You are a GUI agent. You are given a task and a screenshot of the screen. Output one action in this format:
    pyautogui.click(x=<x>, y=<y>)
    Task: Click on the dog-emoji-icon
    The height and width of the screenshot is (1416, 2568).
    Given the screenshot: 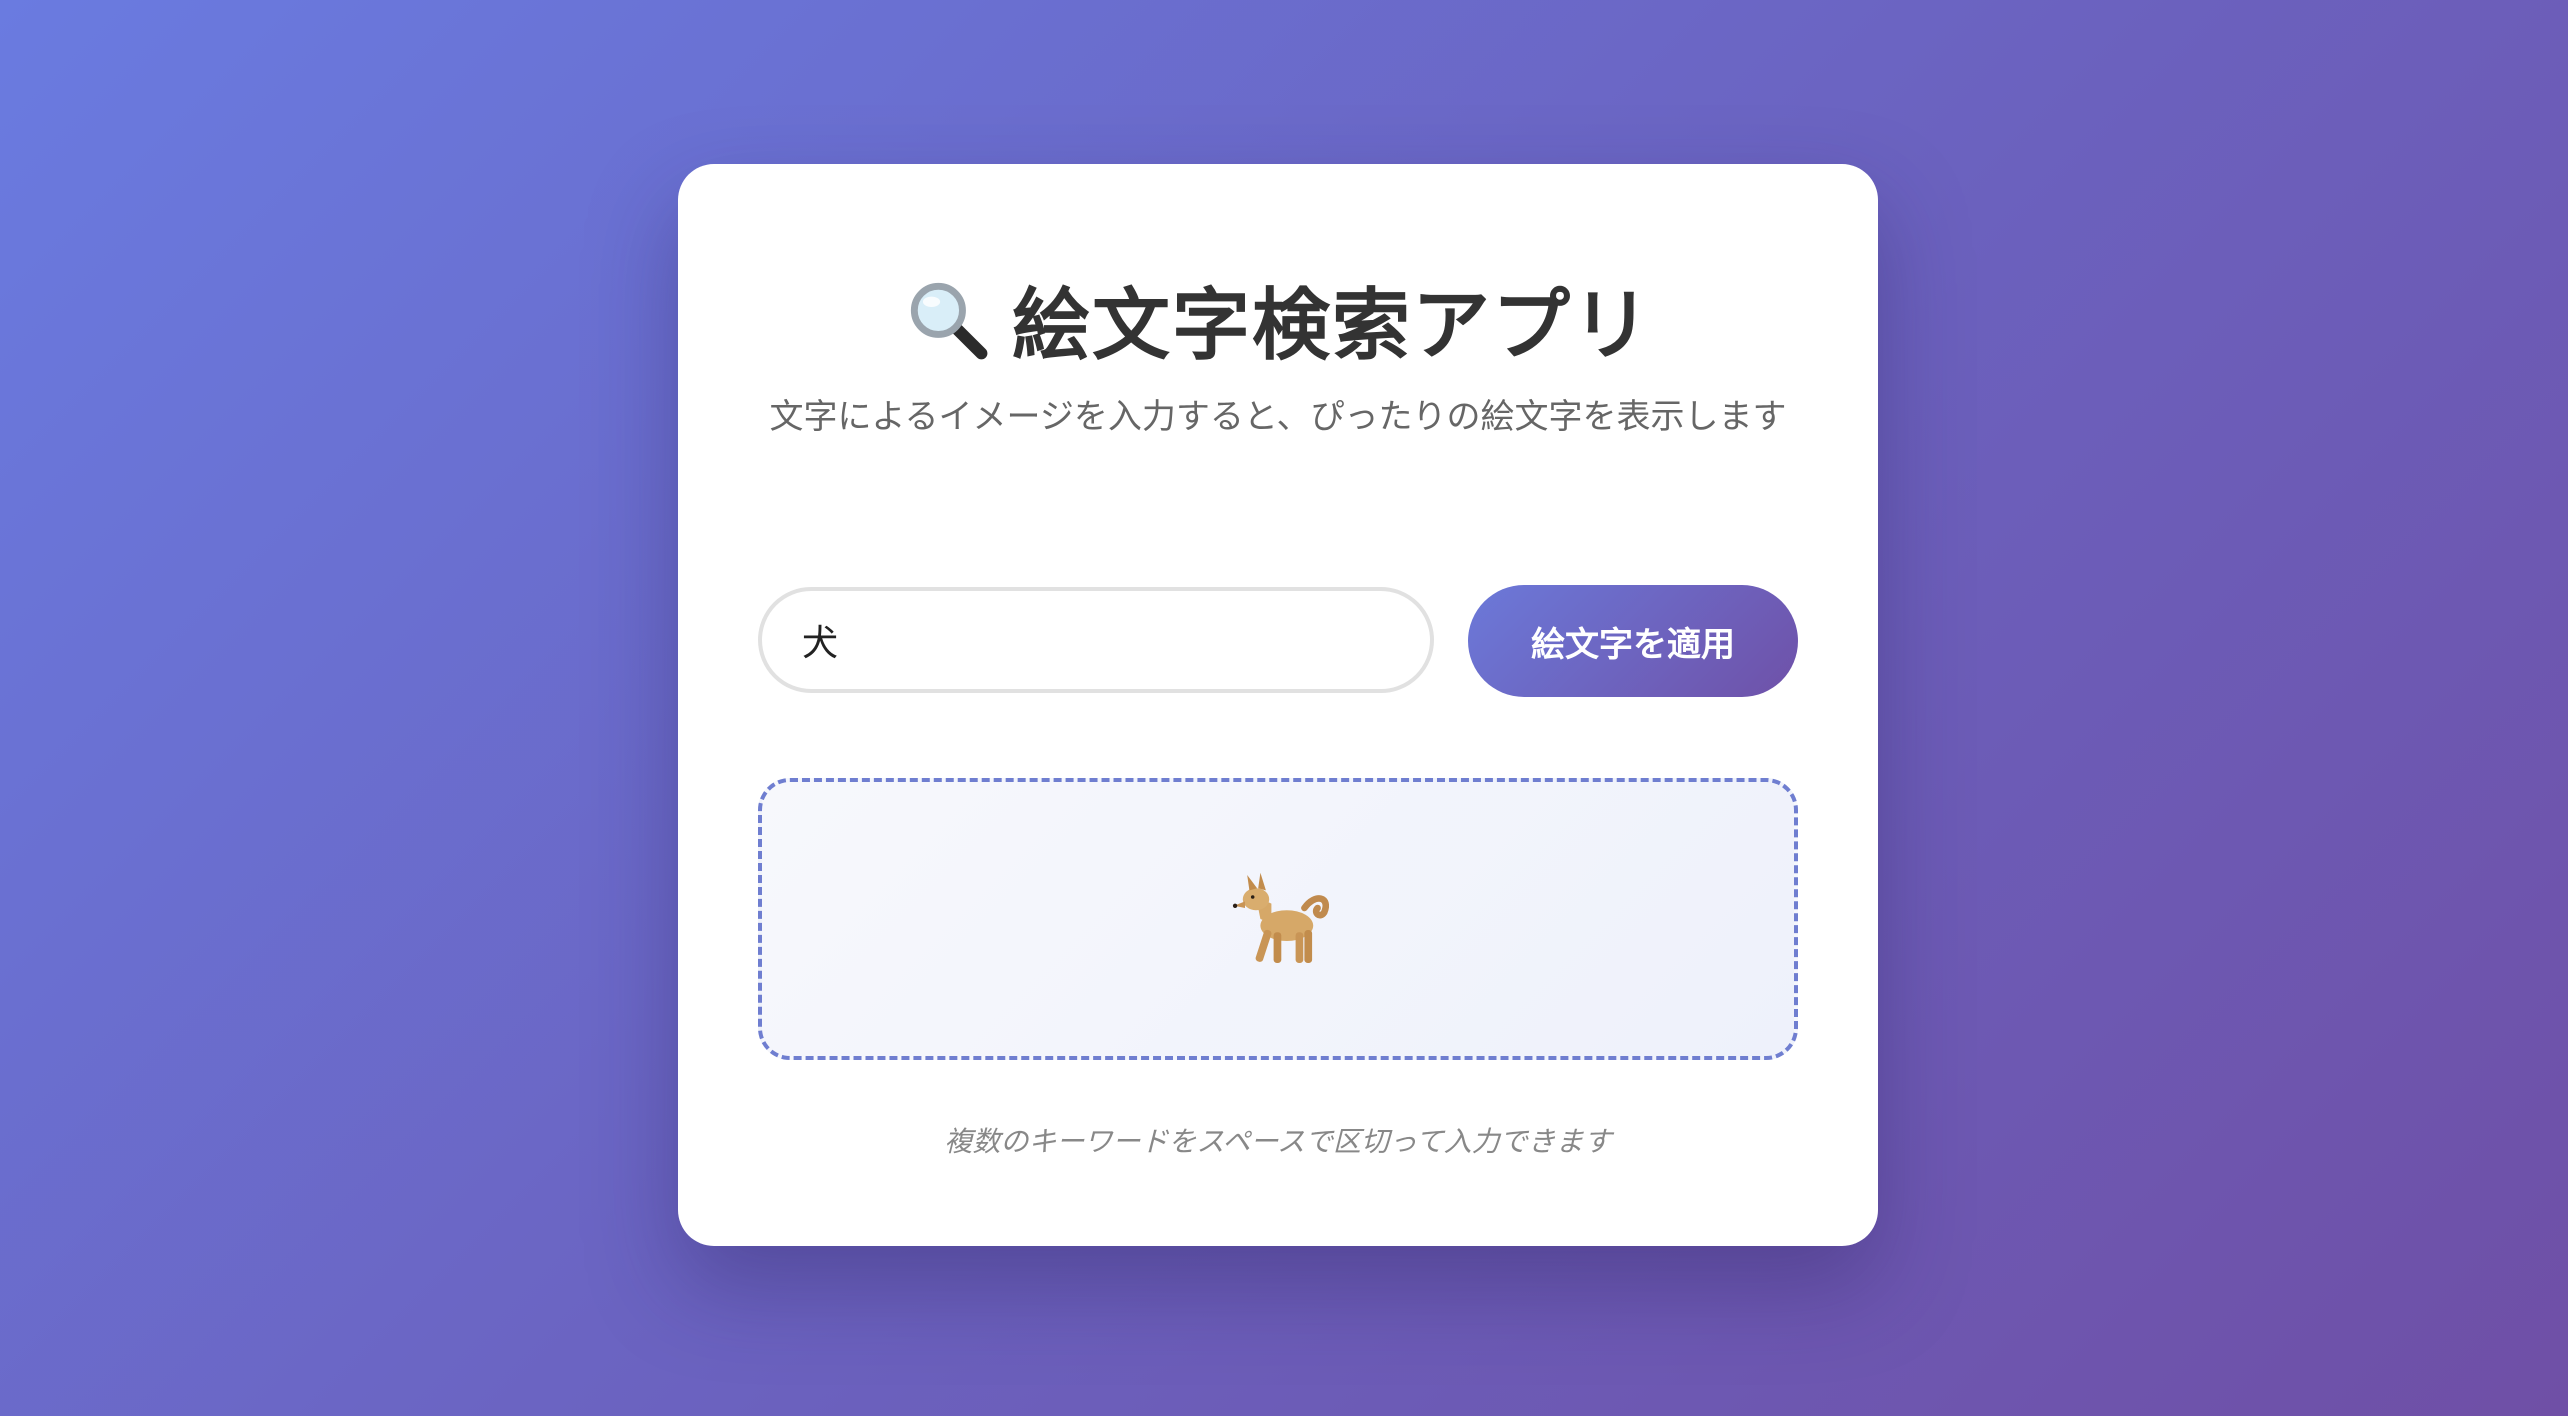 What is the action you would take?
    pyautogui.click(x=1280, y=917)
    